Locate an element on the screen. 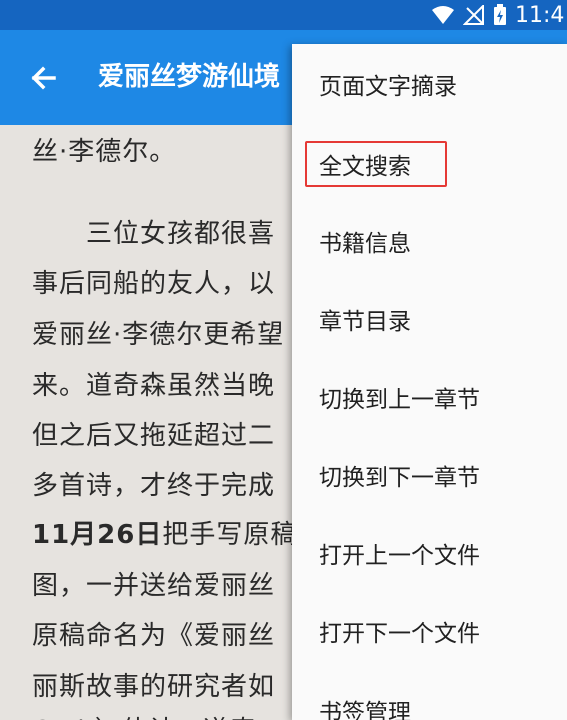 The height and width of the screenshot is (720, 567). menu-item-page-text-excerpt: 页面文字摘录 is located at coordinates (429, 84).